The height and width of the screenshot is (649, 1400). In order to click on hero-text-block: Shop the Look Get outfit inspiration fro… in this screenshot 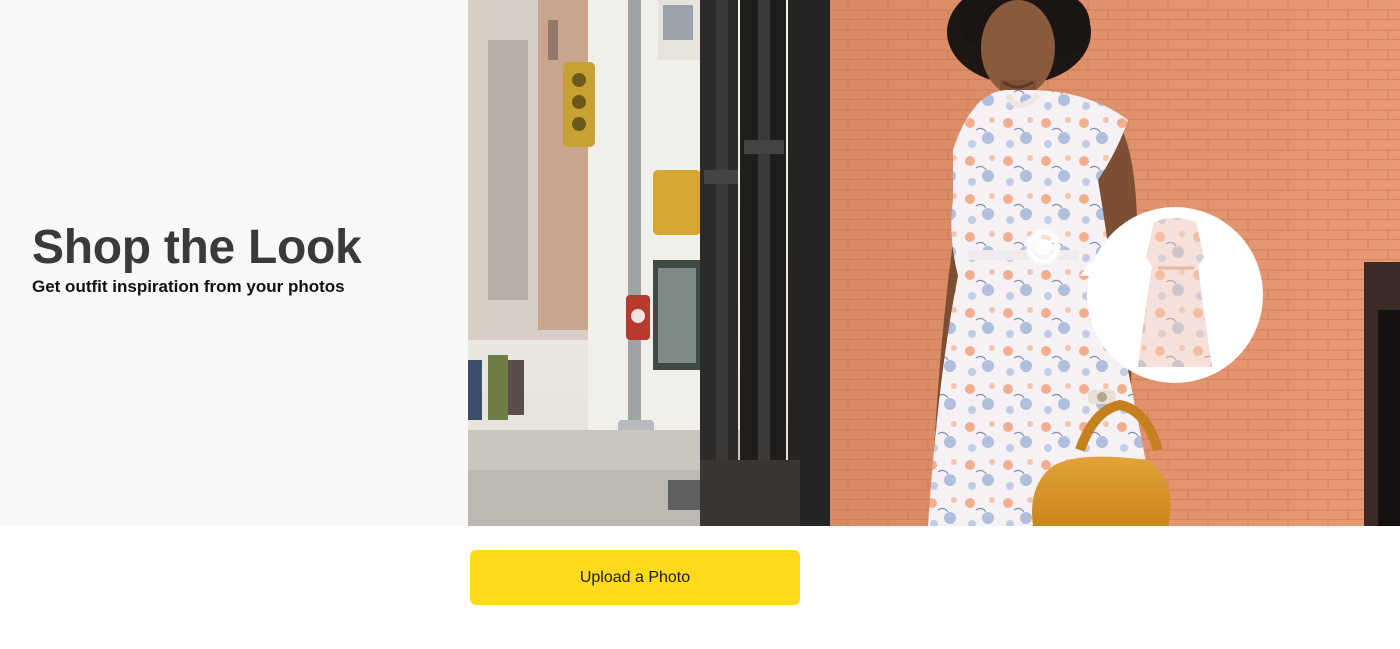, I will do `click(242, 259)`.